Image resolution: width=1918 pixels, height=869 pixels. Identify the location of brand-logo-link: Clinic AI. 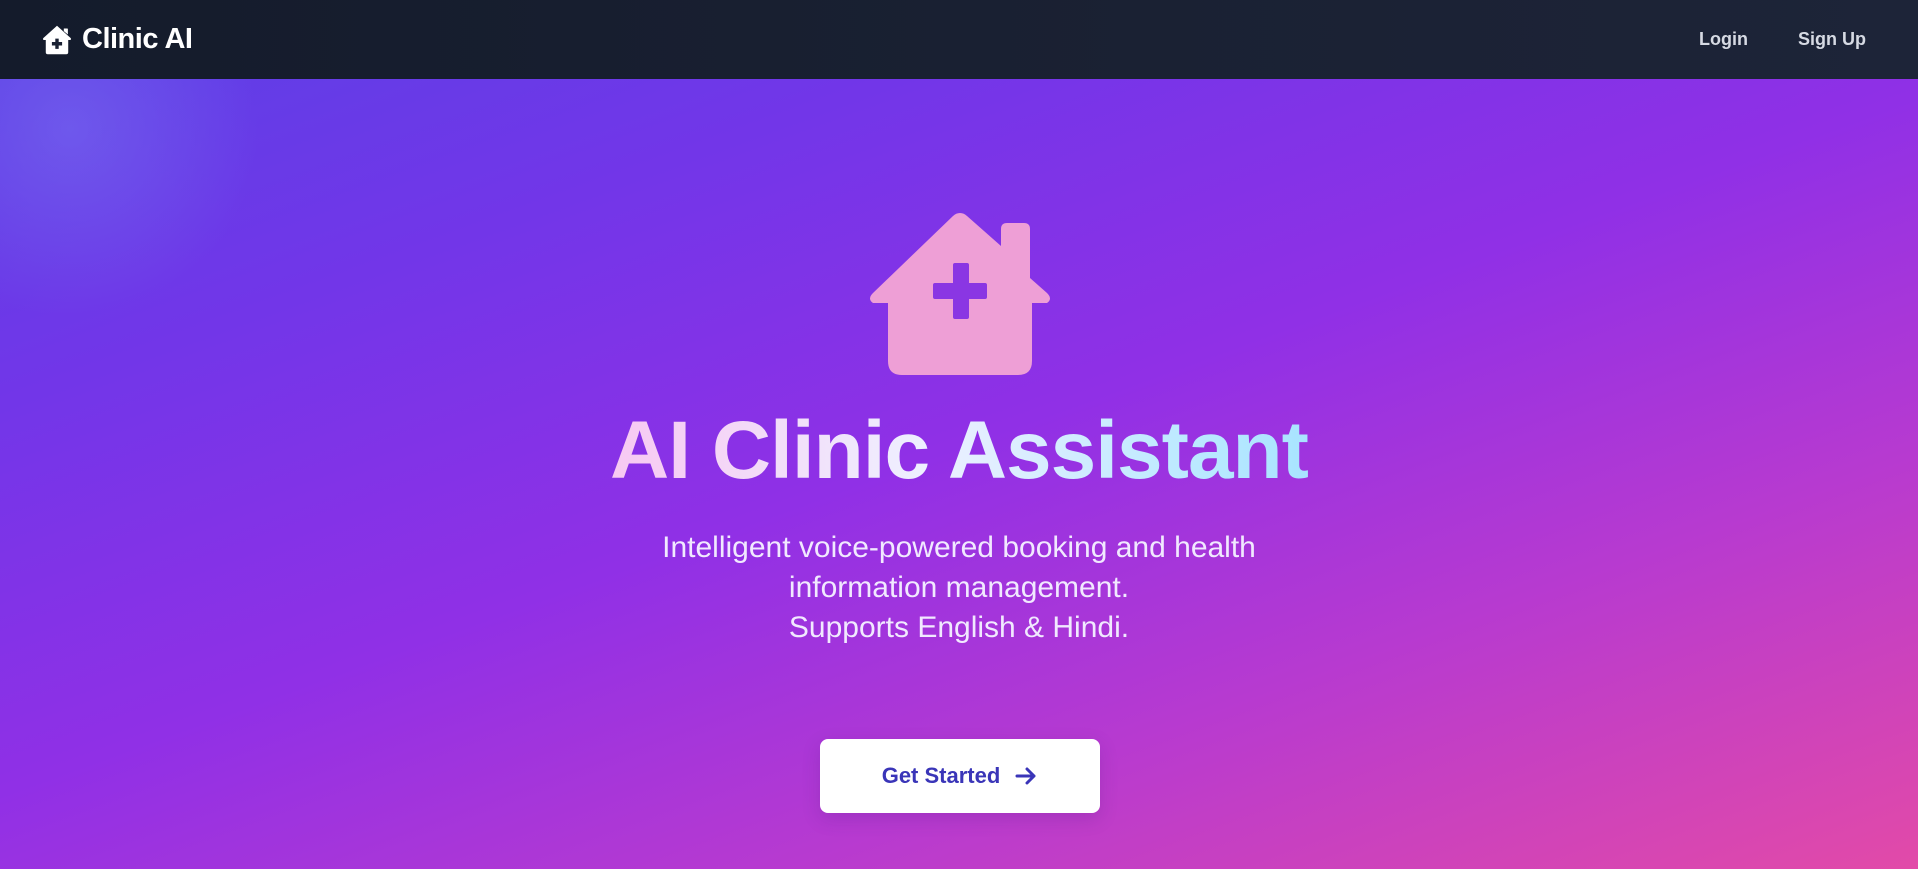
(116, 40).